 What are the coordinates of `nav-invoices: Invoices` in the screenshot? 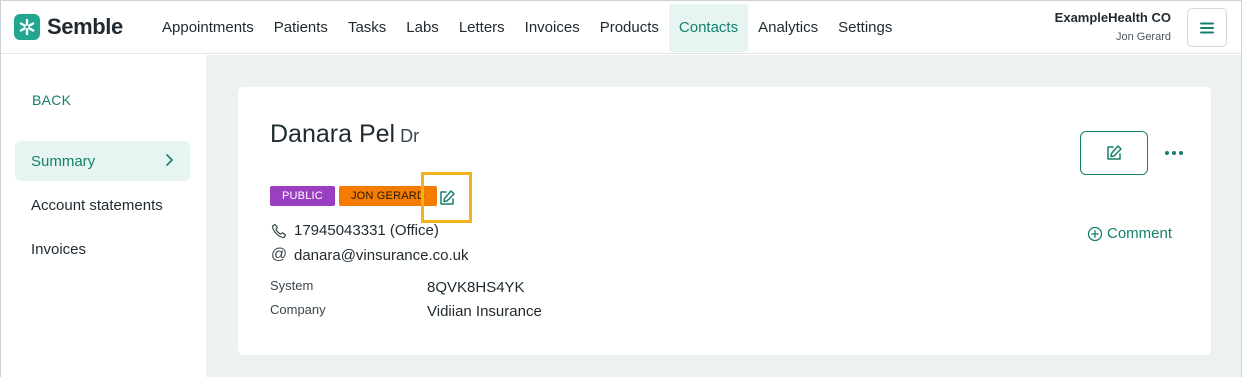 It's located at (552, 28).